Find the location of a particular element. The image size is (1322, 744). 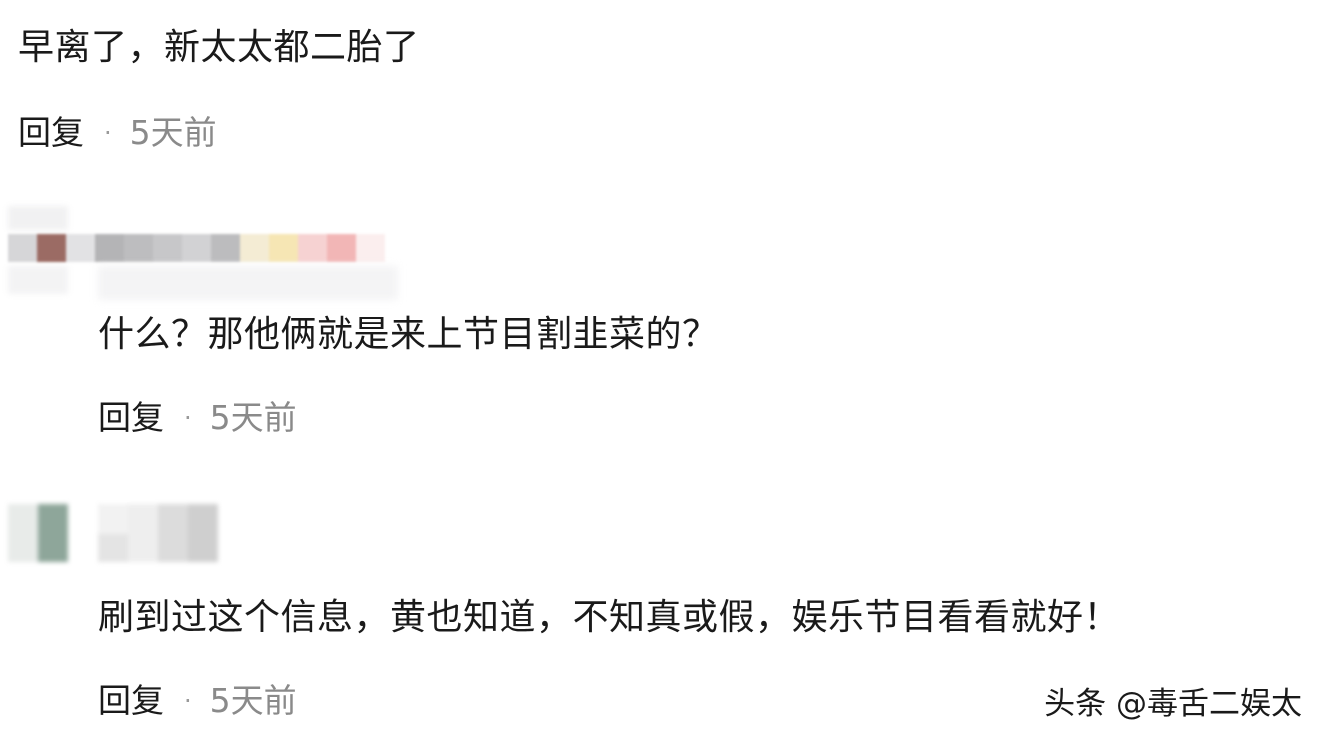

source-watermark: 头条 @毒舌二娱太 is located at coordinates (1173, 704).